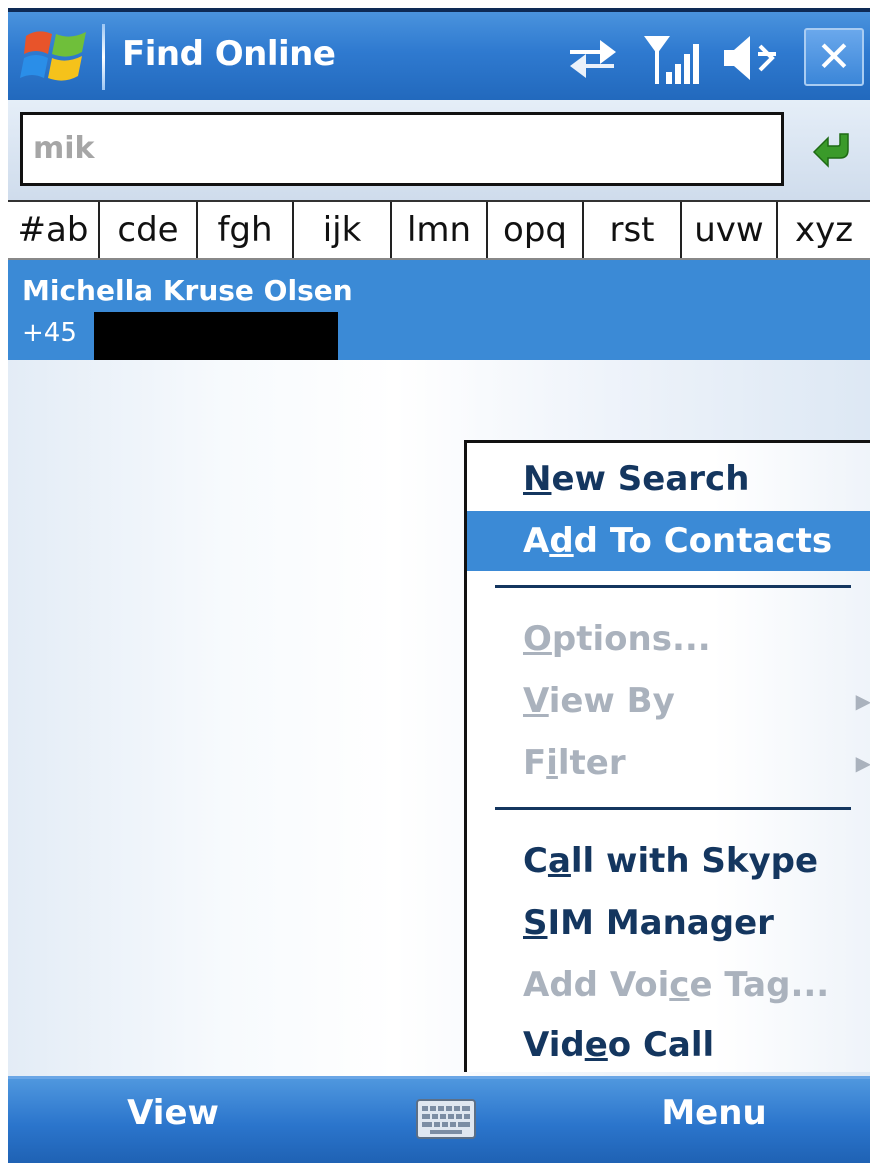 The width and height of the screenshot is (870, 1163). Describe the element at coordinates (54, 230) in the screenshot. I see `alpha-tab-ab: #ab` at that location.